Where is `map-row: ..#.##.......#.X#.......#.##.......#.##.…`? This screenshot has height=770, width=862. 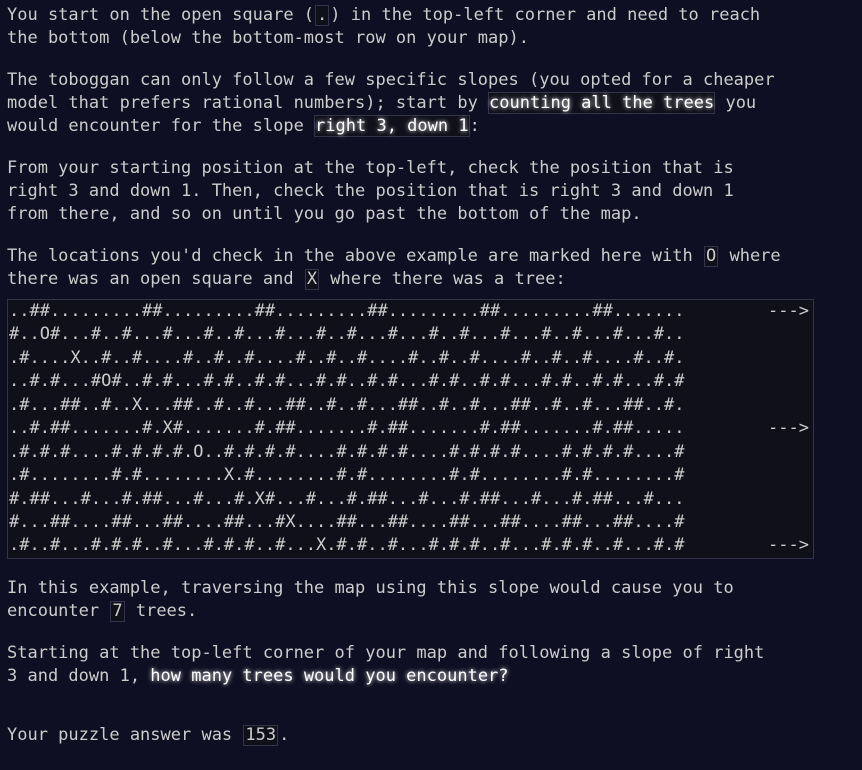 map-row: ..#.##.......#.X#.......#.##.......#.##.… is located at coordinates (410, 428).